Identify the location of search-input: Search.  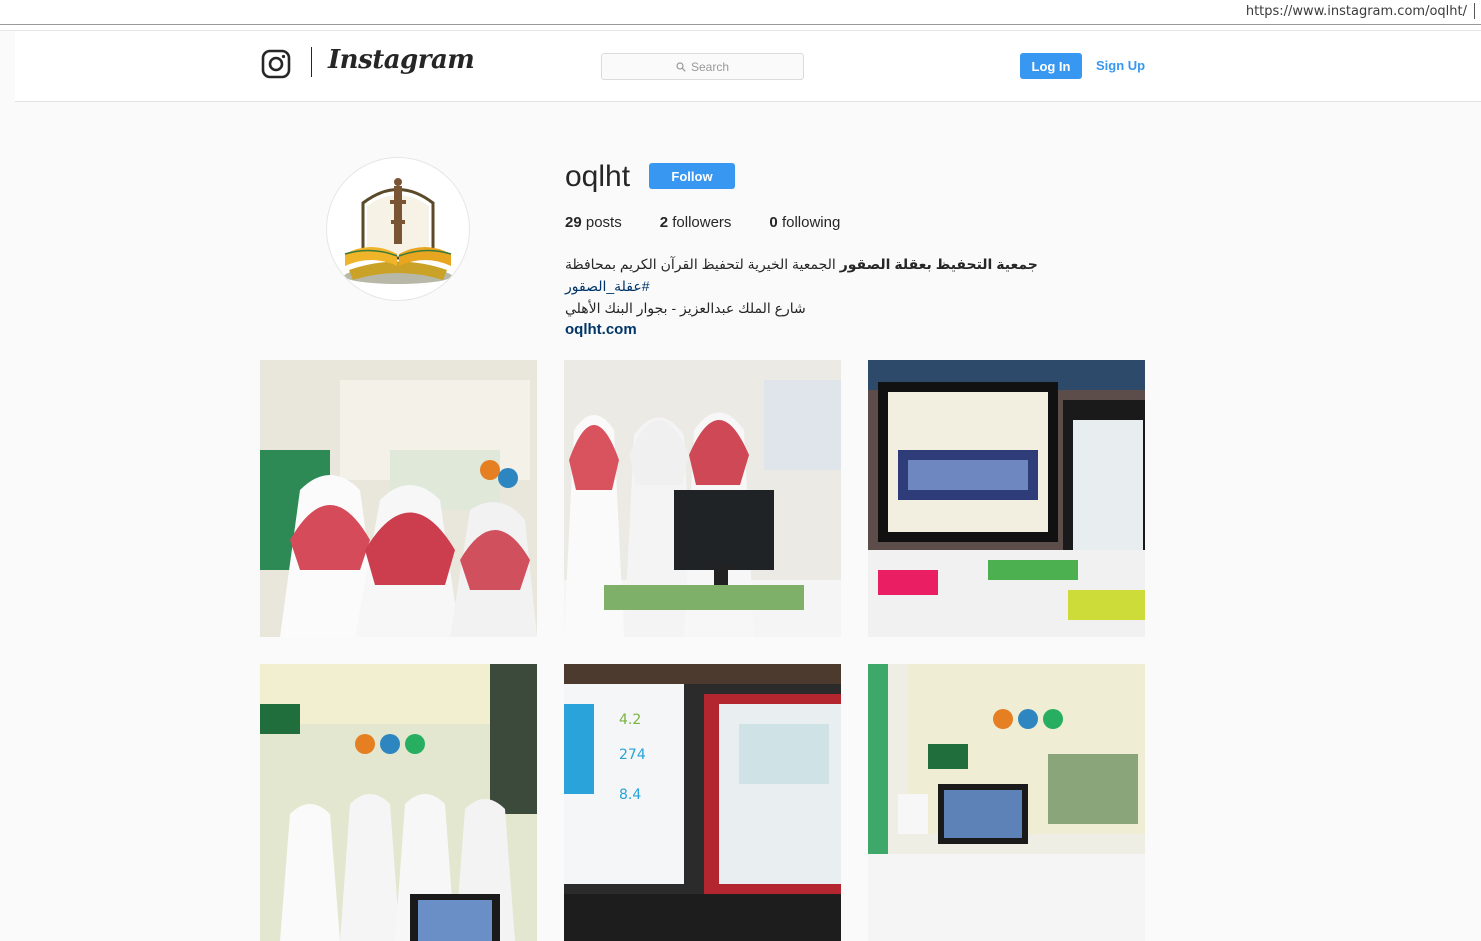
(702, 66).